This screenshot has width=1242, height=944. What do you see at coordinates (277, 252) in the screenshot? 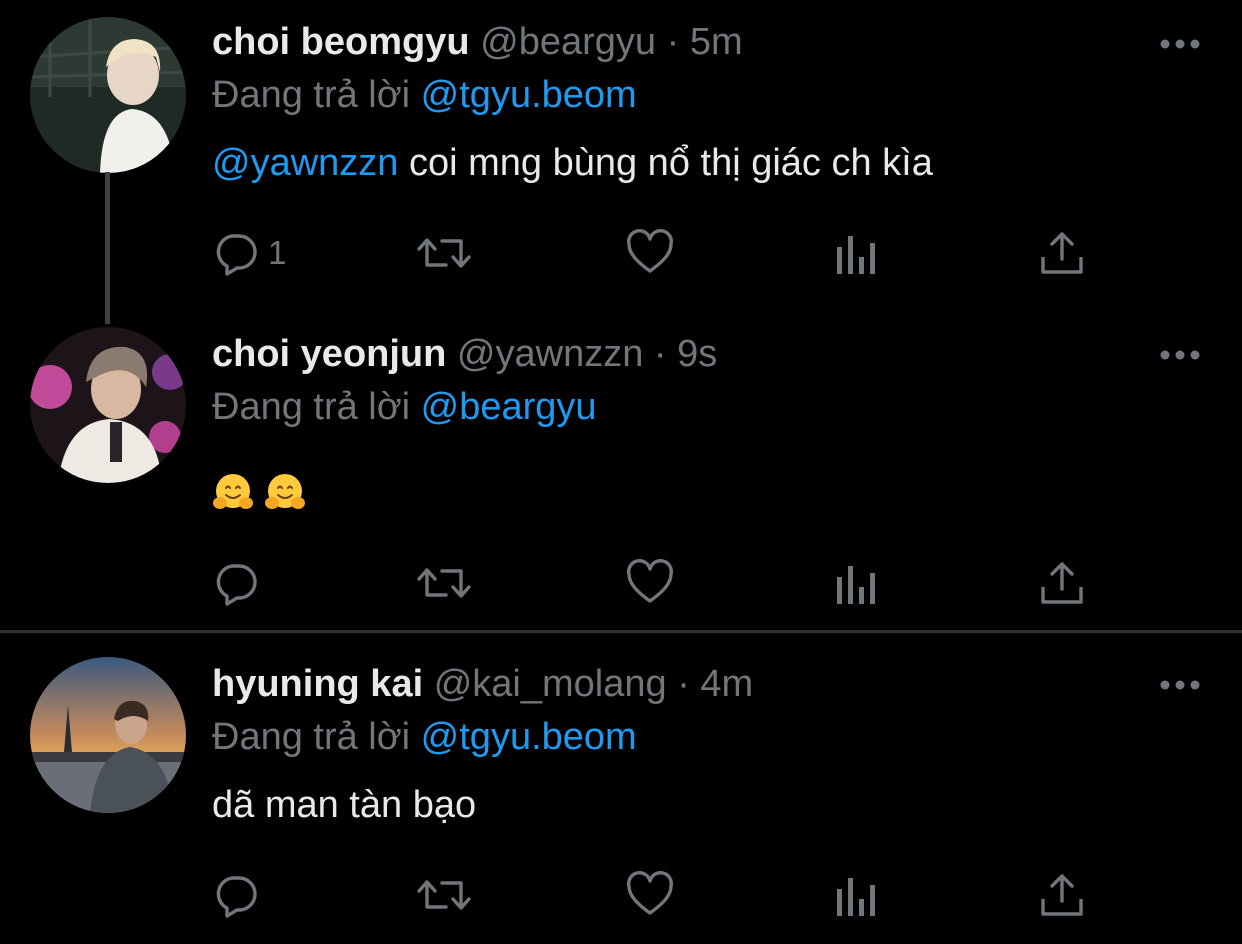
I see `reply-count: 1` at bounding box center [277, 252].